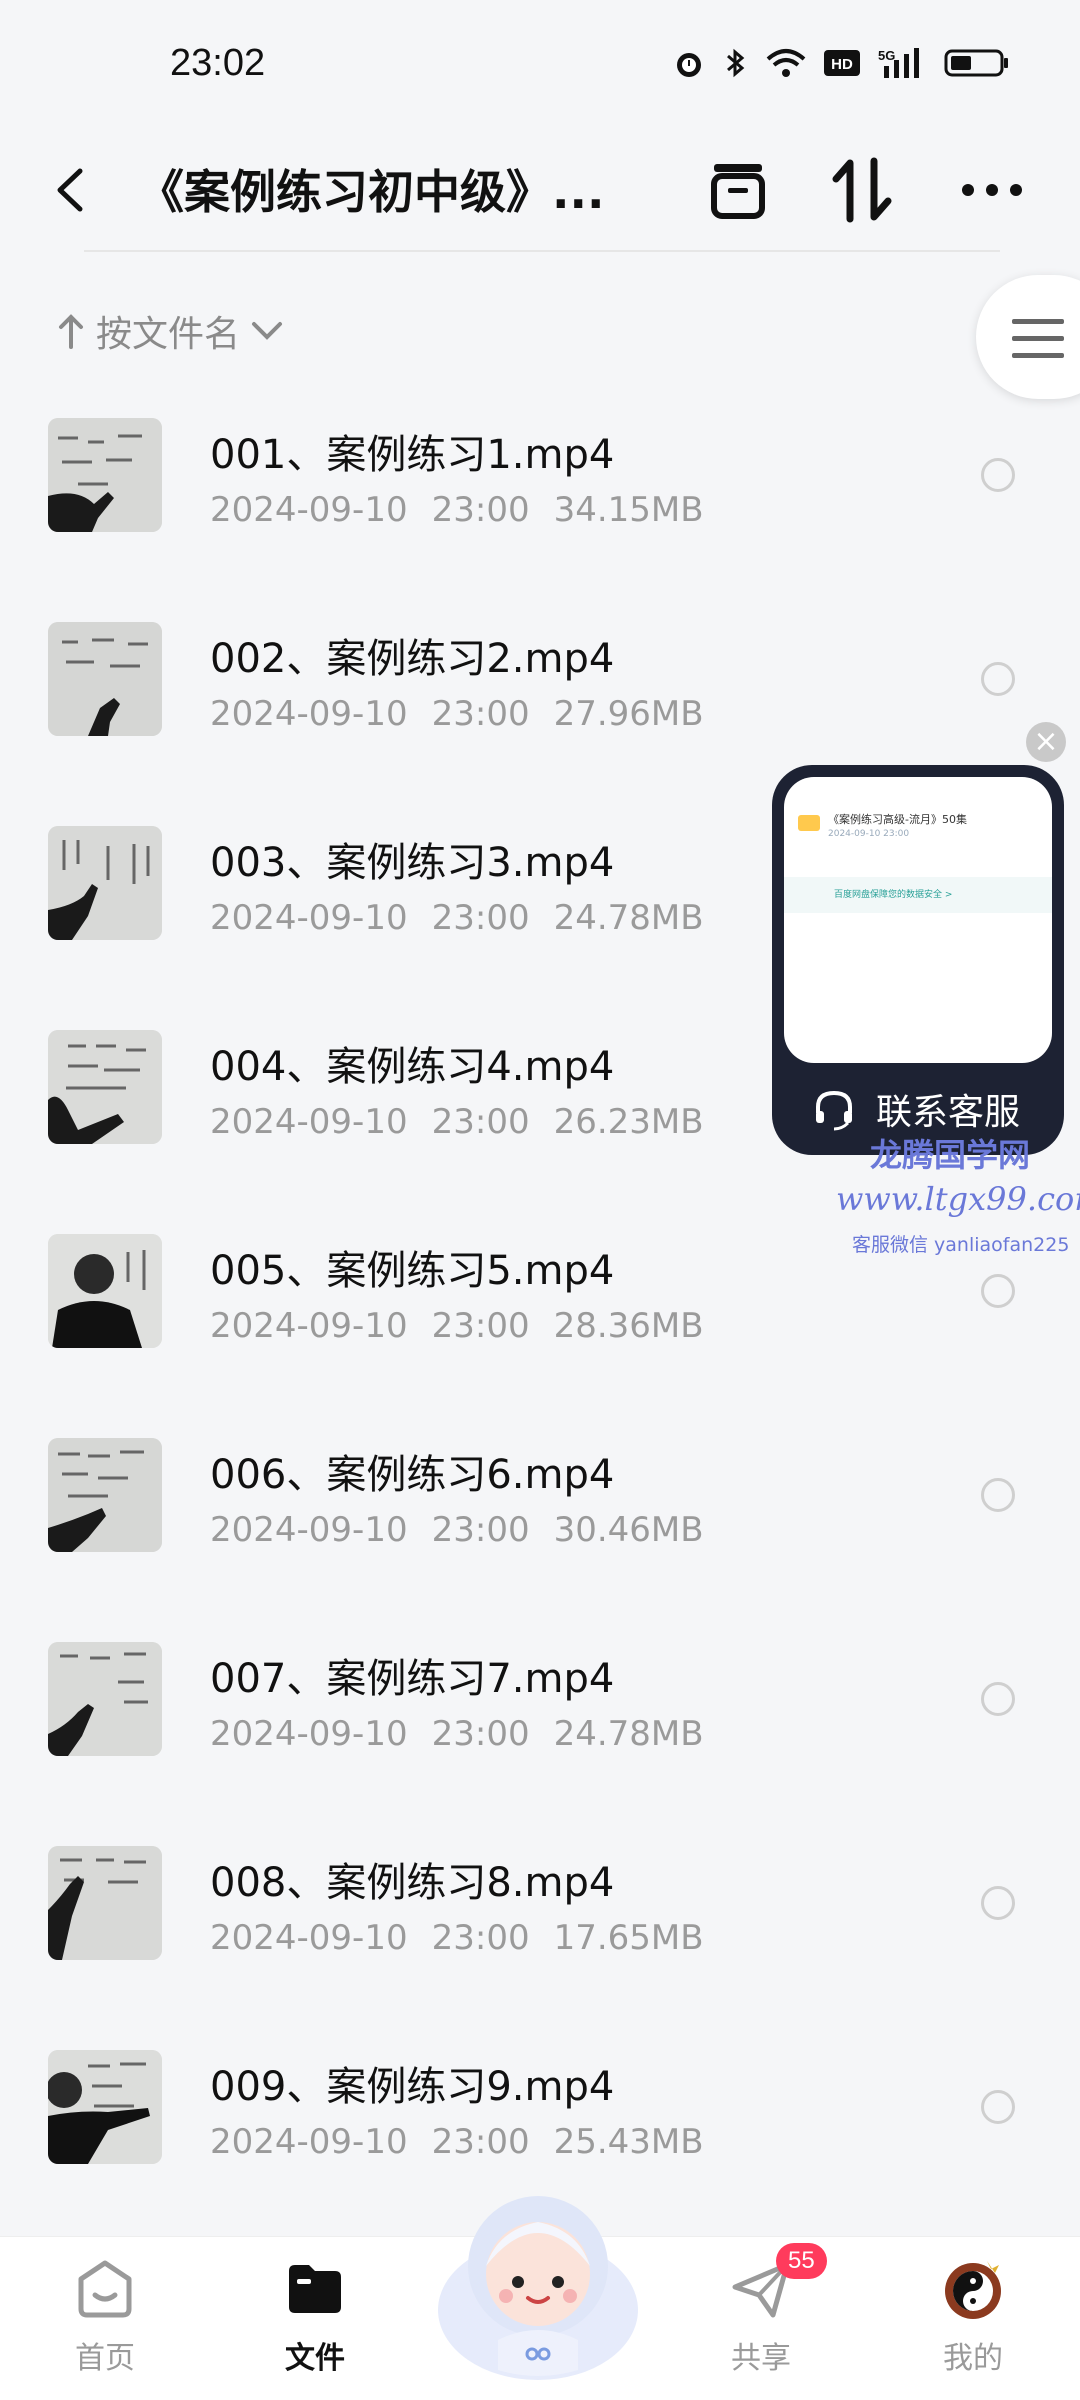 This screenshot has width=1080, height=2400. What do you see at coordinates (218, 63) in the screenshot?
I see `status-time: 23:02` at bounding box center [218, 63].